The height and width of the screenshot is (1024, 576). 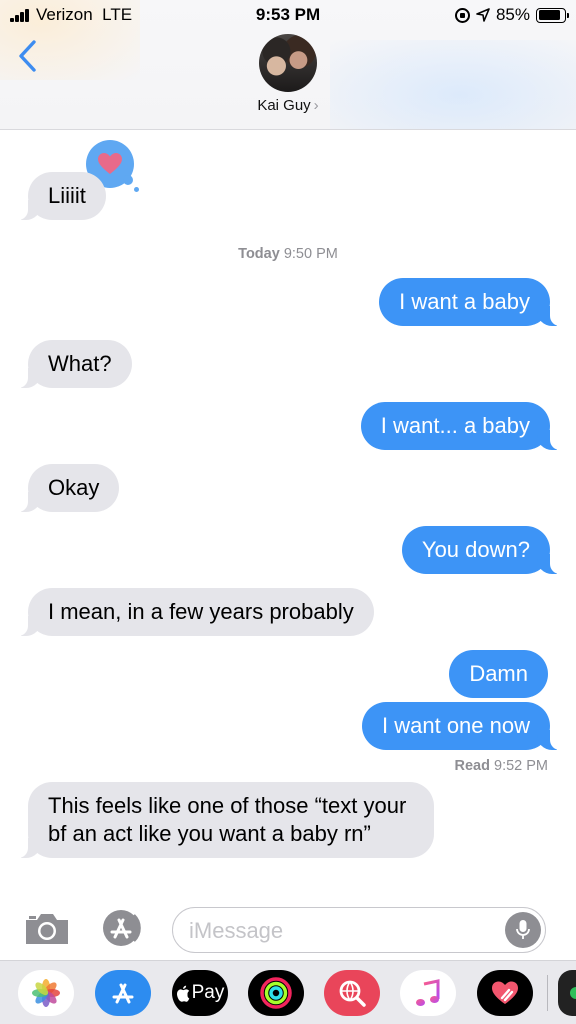 What do you see at coordinates (453, 84) in the screenshot?
I see `header-glow` at bounding box center [453, 84].